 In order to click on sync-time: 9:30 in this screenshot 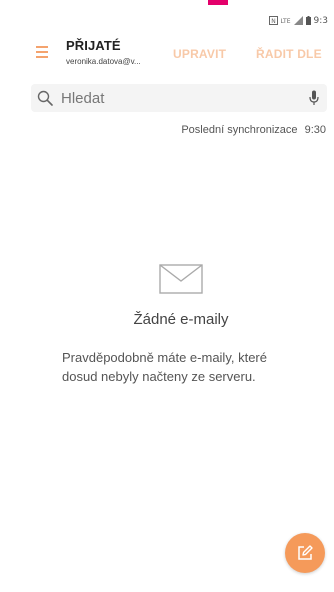, I will do `click(315, 130)`.